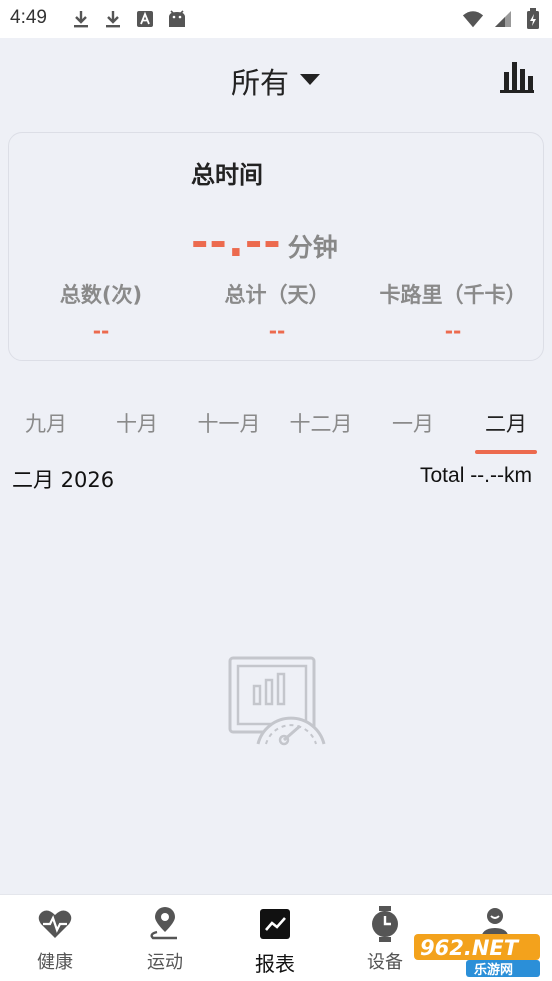  I want to click on watermark-logo: 962.NET 乐游网, so click(476, 954).